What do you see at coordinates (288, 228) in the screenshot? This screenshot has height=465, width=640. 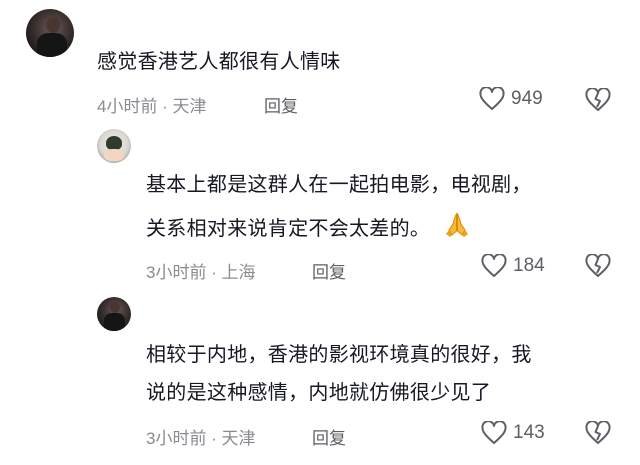 I see `comment-text-line-content: 关系相对来说肯定不会太差的。` at bounding box center [288, 228].